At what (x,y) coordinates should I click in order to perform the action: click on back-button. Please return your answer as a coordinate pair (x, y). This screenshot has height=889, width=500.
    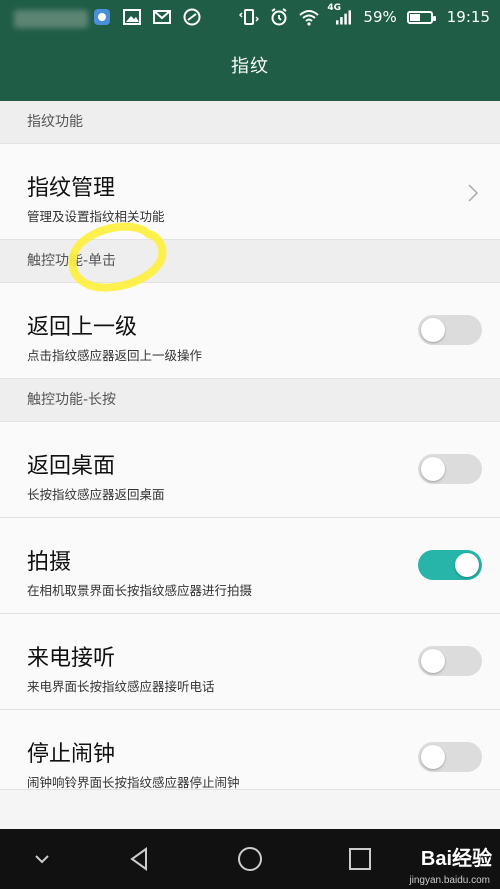
    Looking at the image, I should click on (140, 859).